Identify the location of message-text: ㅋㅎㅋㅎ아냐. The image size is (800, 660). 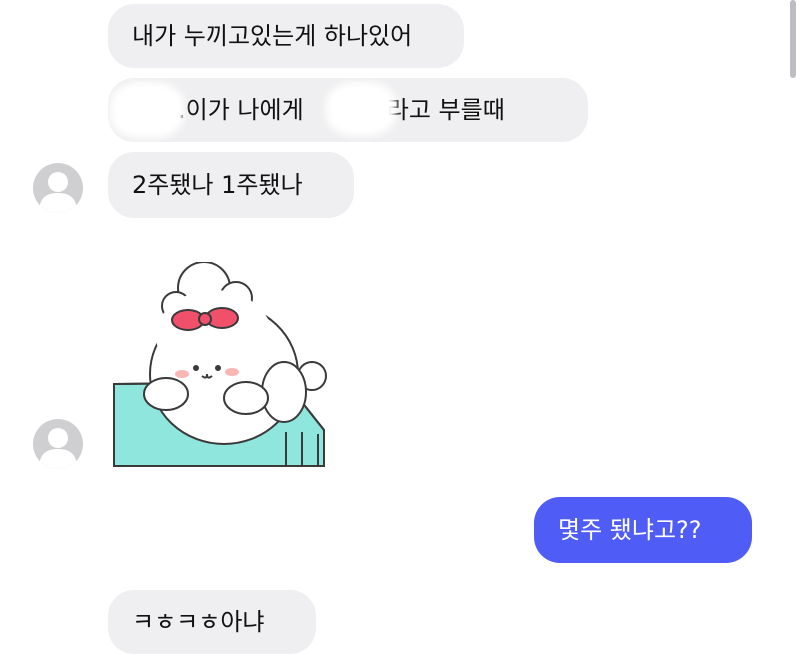
(198, 622).